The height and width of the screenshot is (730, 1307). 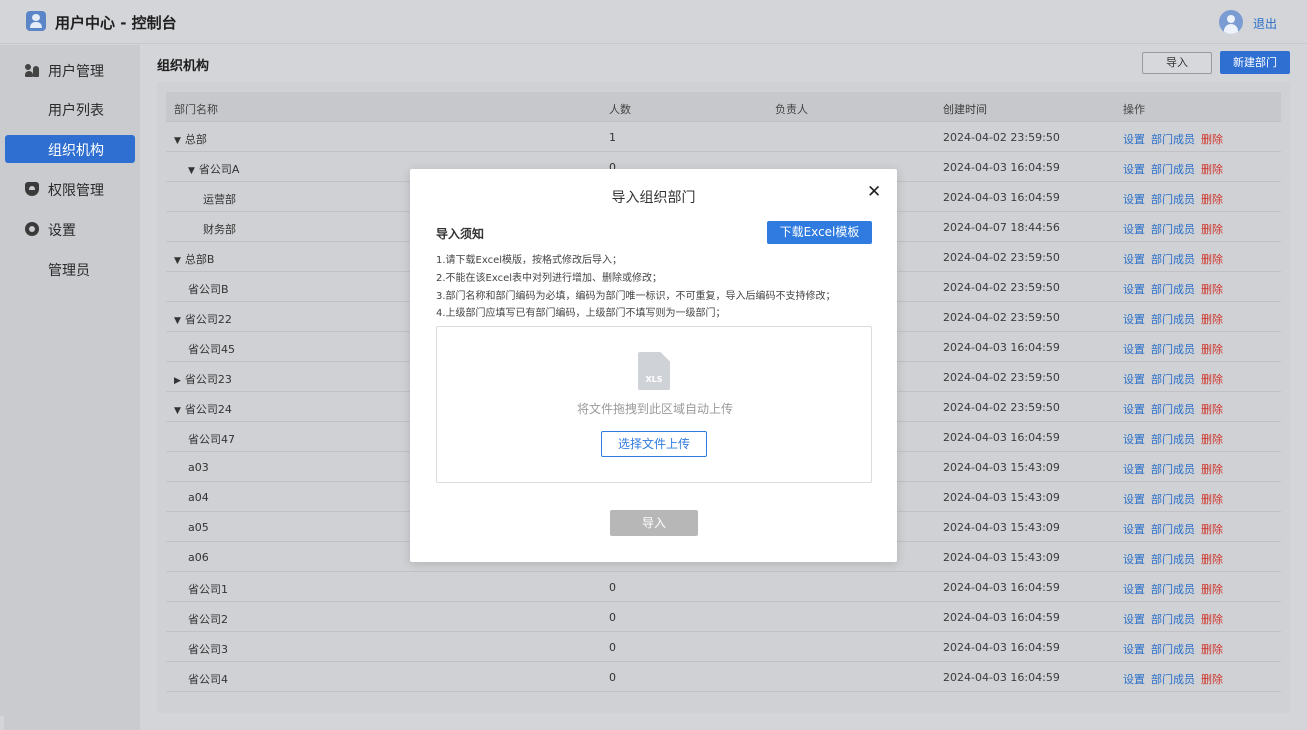 I want to click on department-name: 省公司B, so click(x=208, y=289).